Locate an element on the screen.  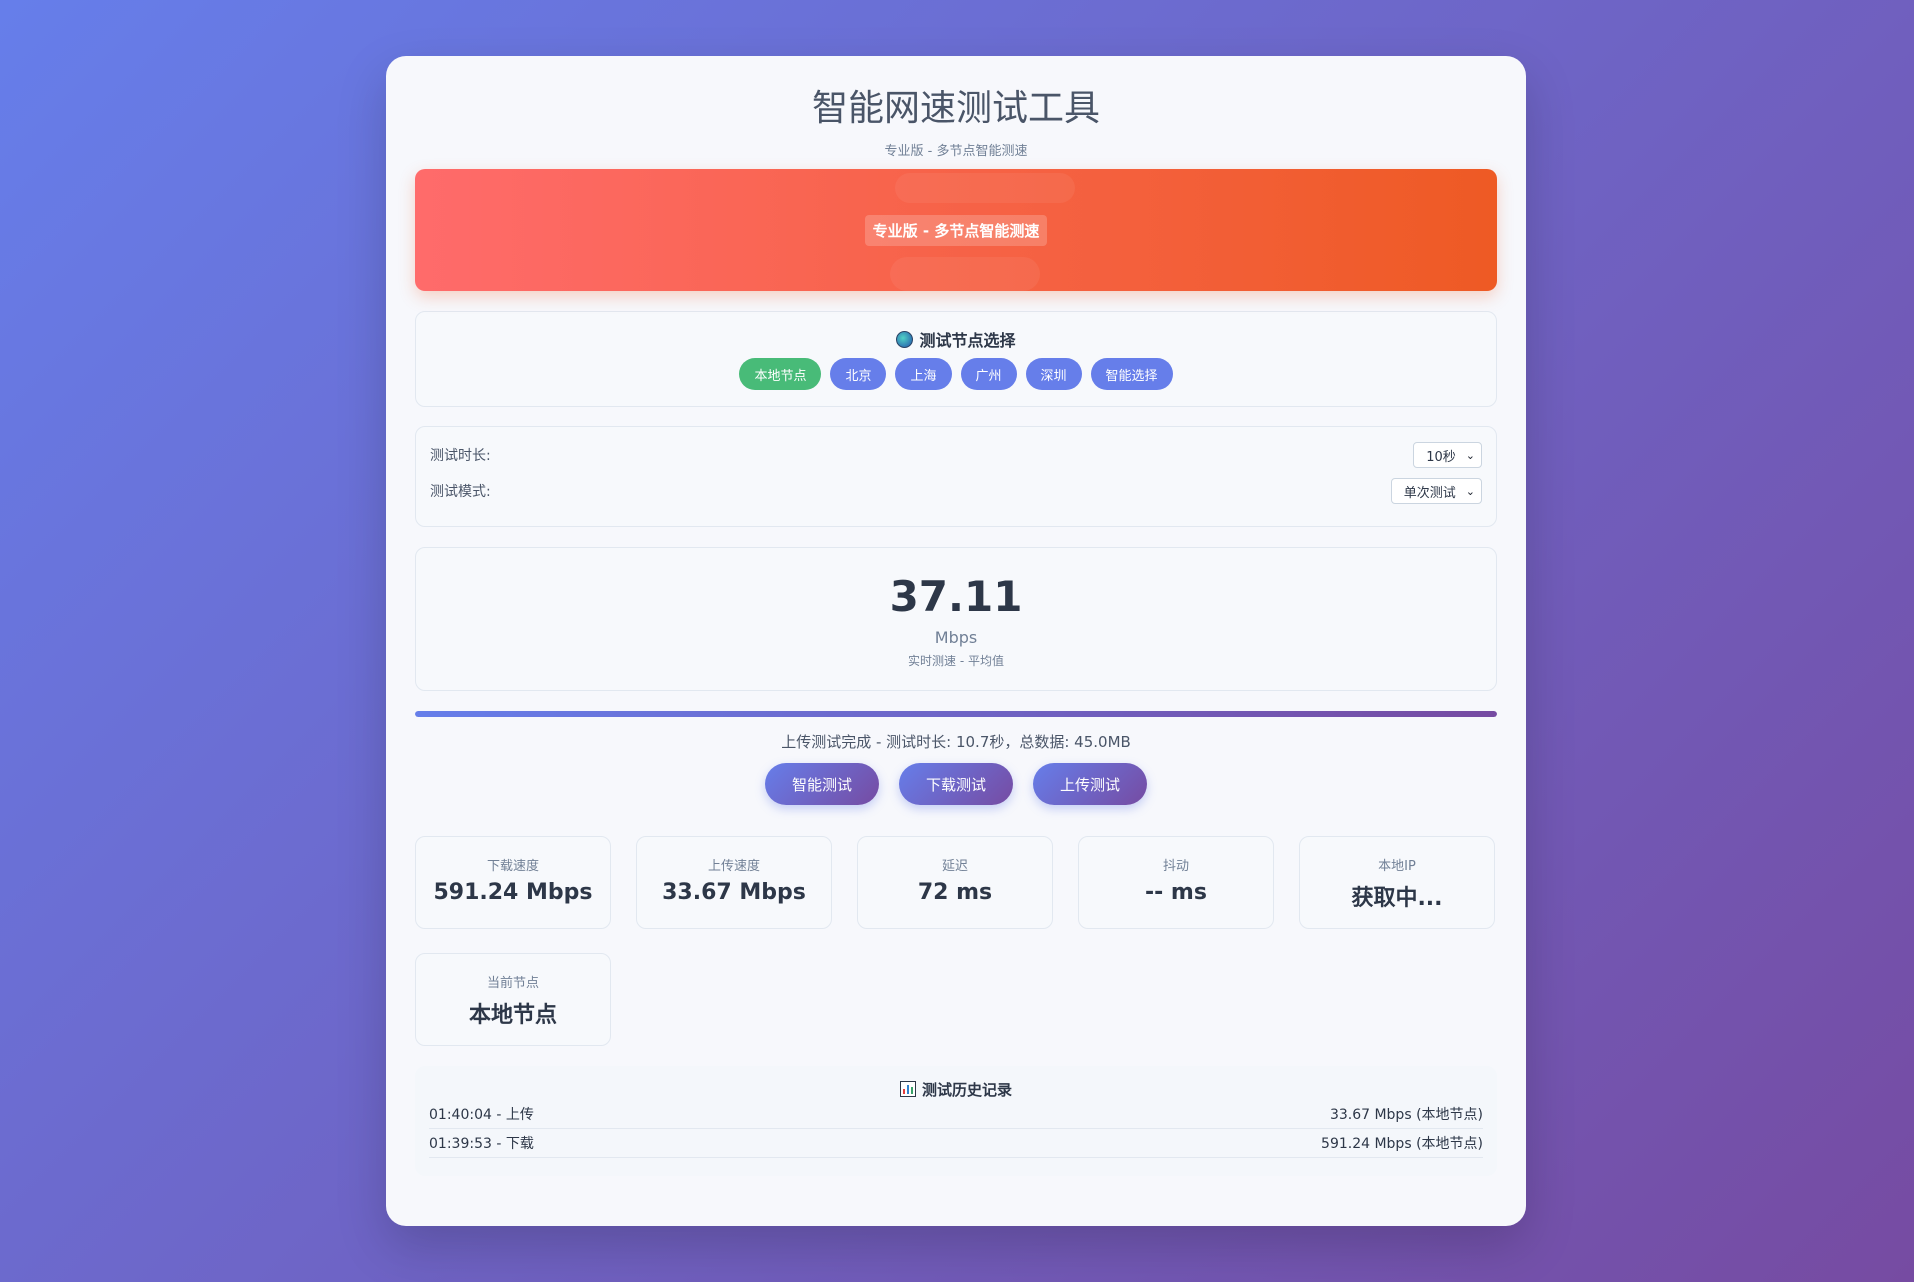
stat-label: 本地IP is located at coordinates (1397, 866).